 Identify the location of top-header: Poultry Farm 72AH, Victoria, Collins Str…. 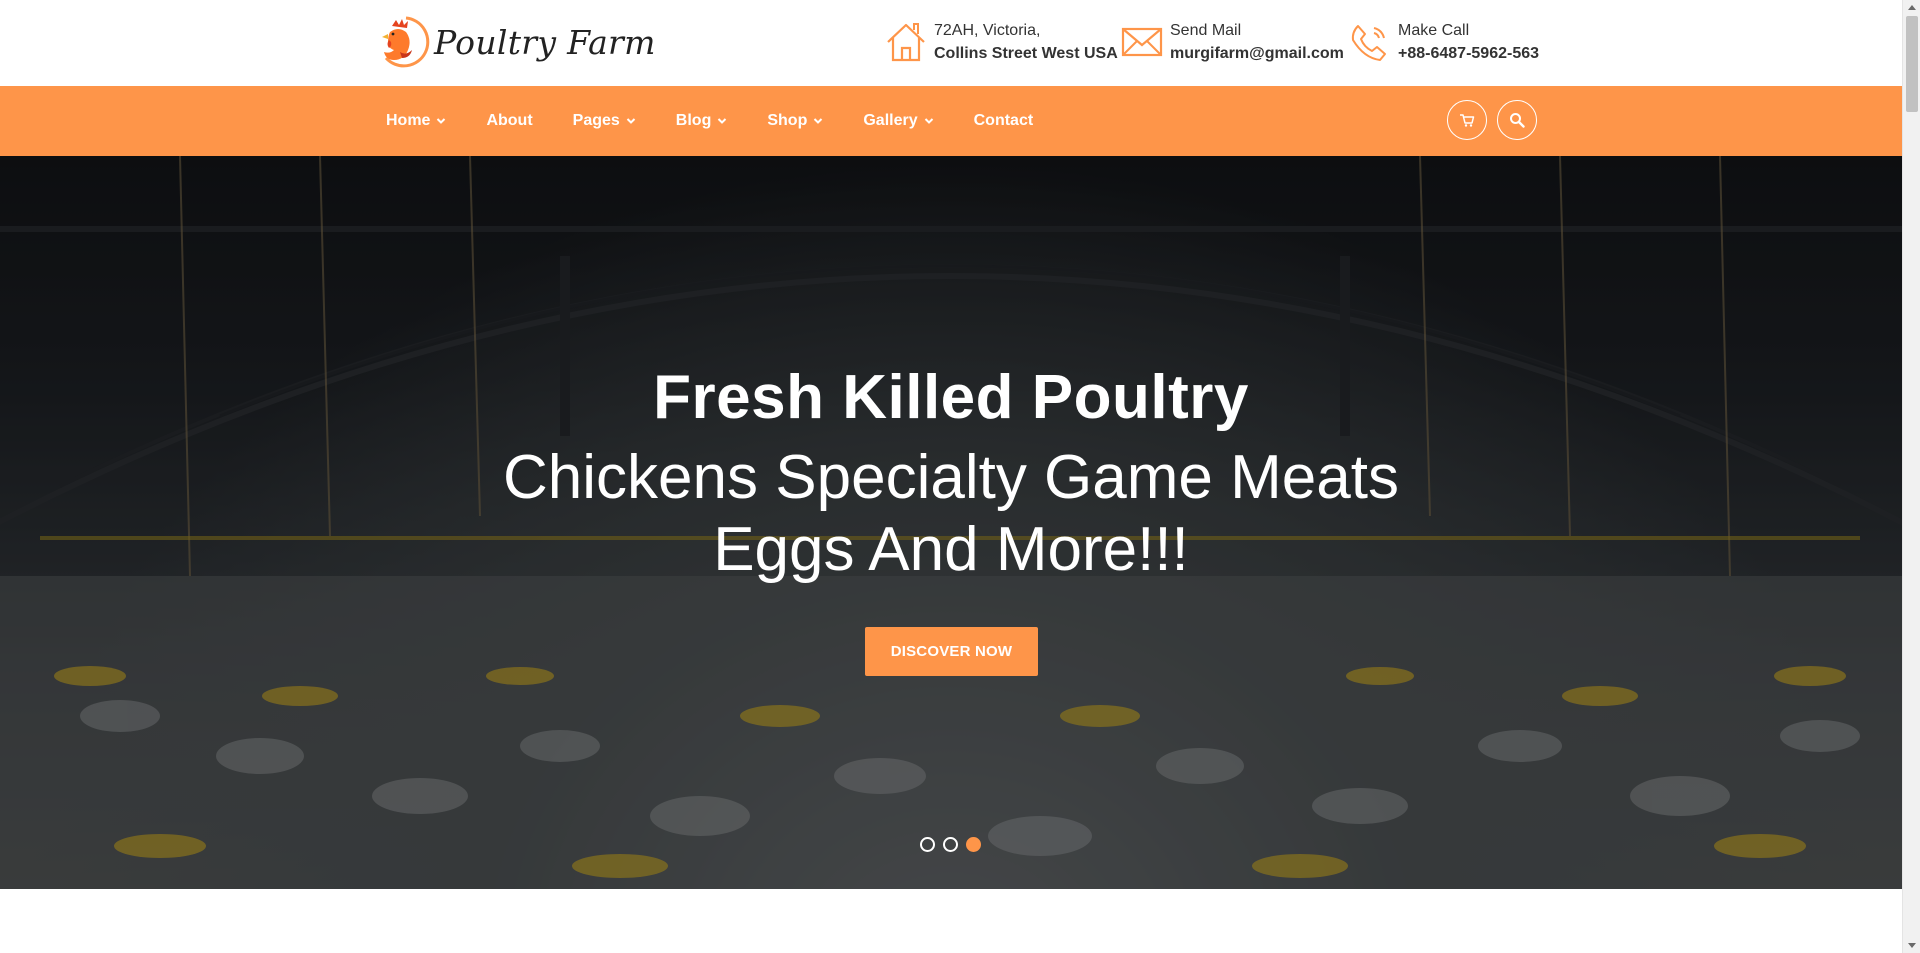
(951, 43).